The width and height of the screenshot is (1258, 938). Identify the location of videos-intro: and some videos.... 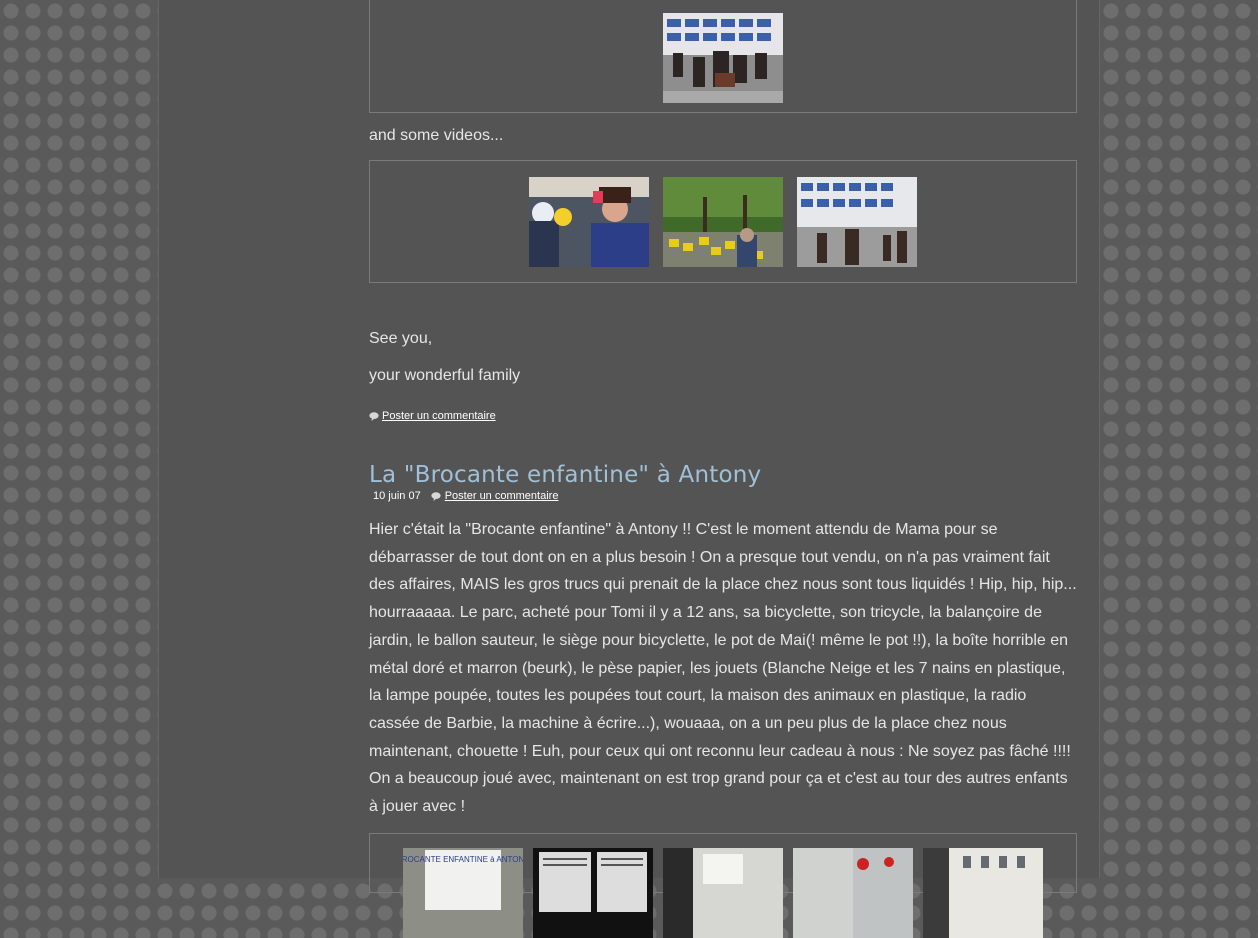
(436, 135).